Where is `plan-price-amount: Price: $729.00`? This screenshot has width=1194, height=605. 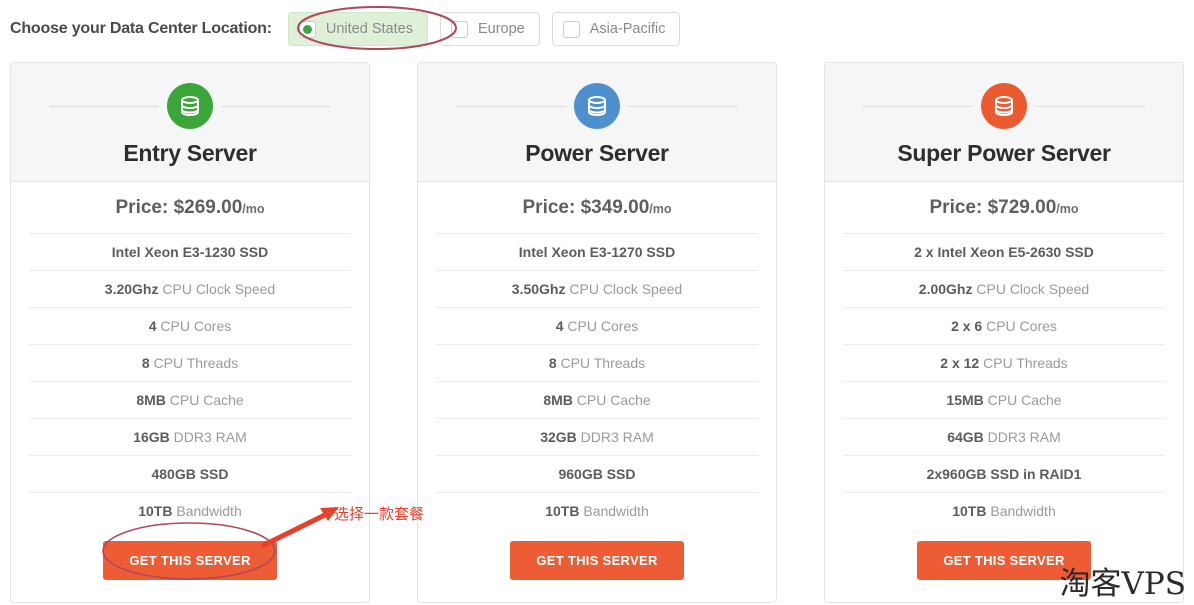 plan-price-amount: Price: $729.00 is located at coordinates (993, 207).